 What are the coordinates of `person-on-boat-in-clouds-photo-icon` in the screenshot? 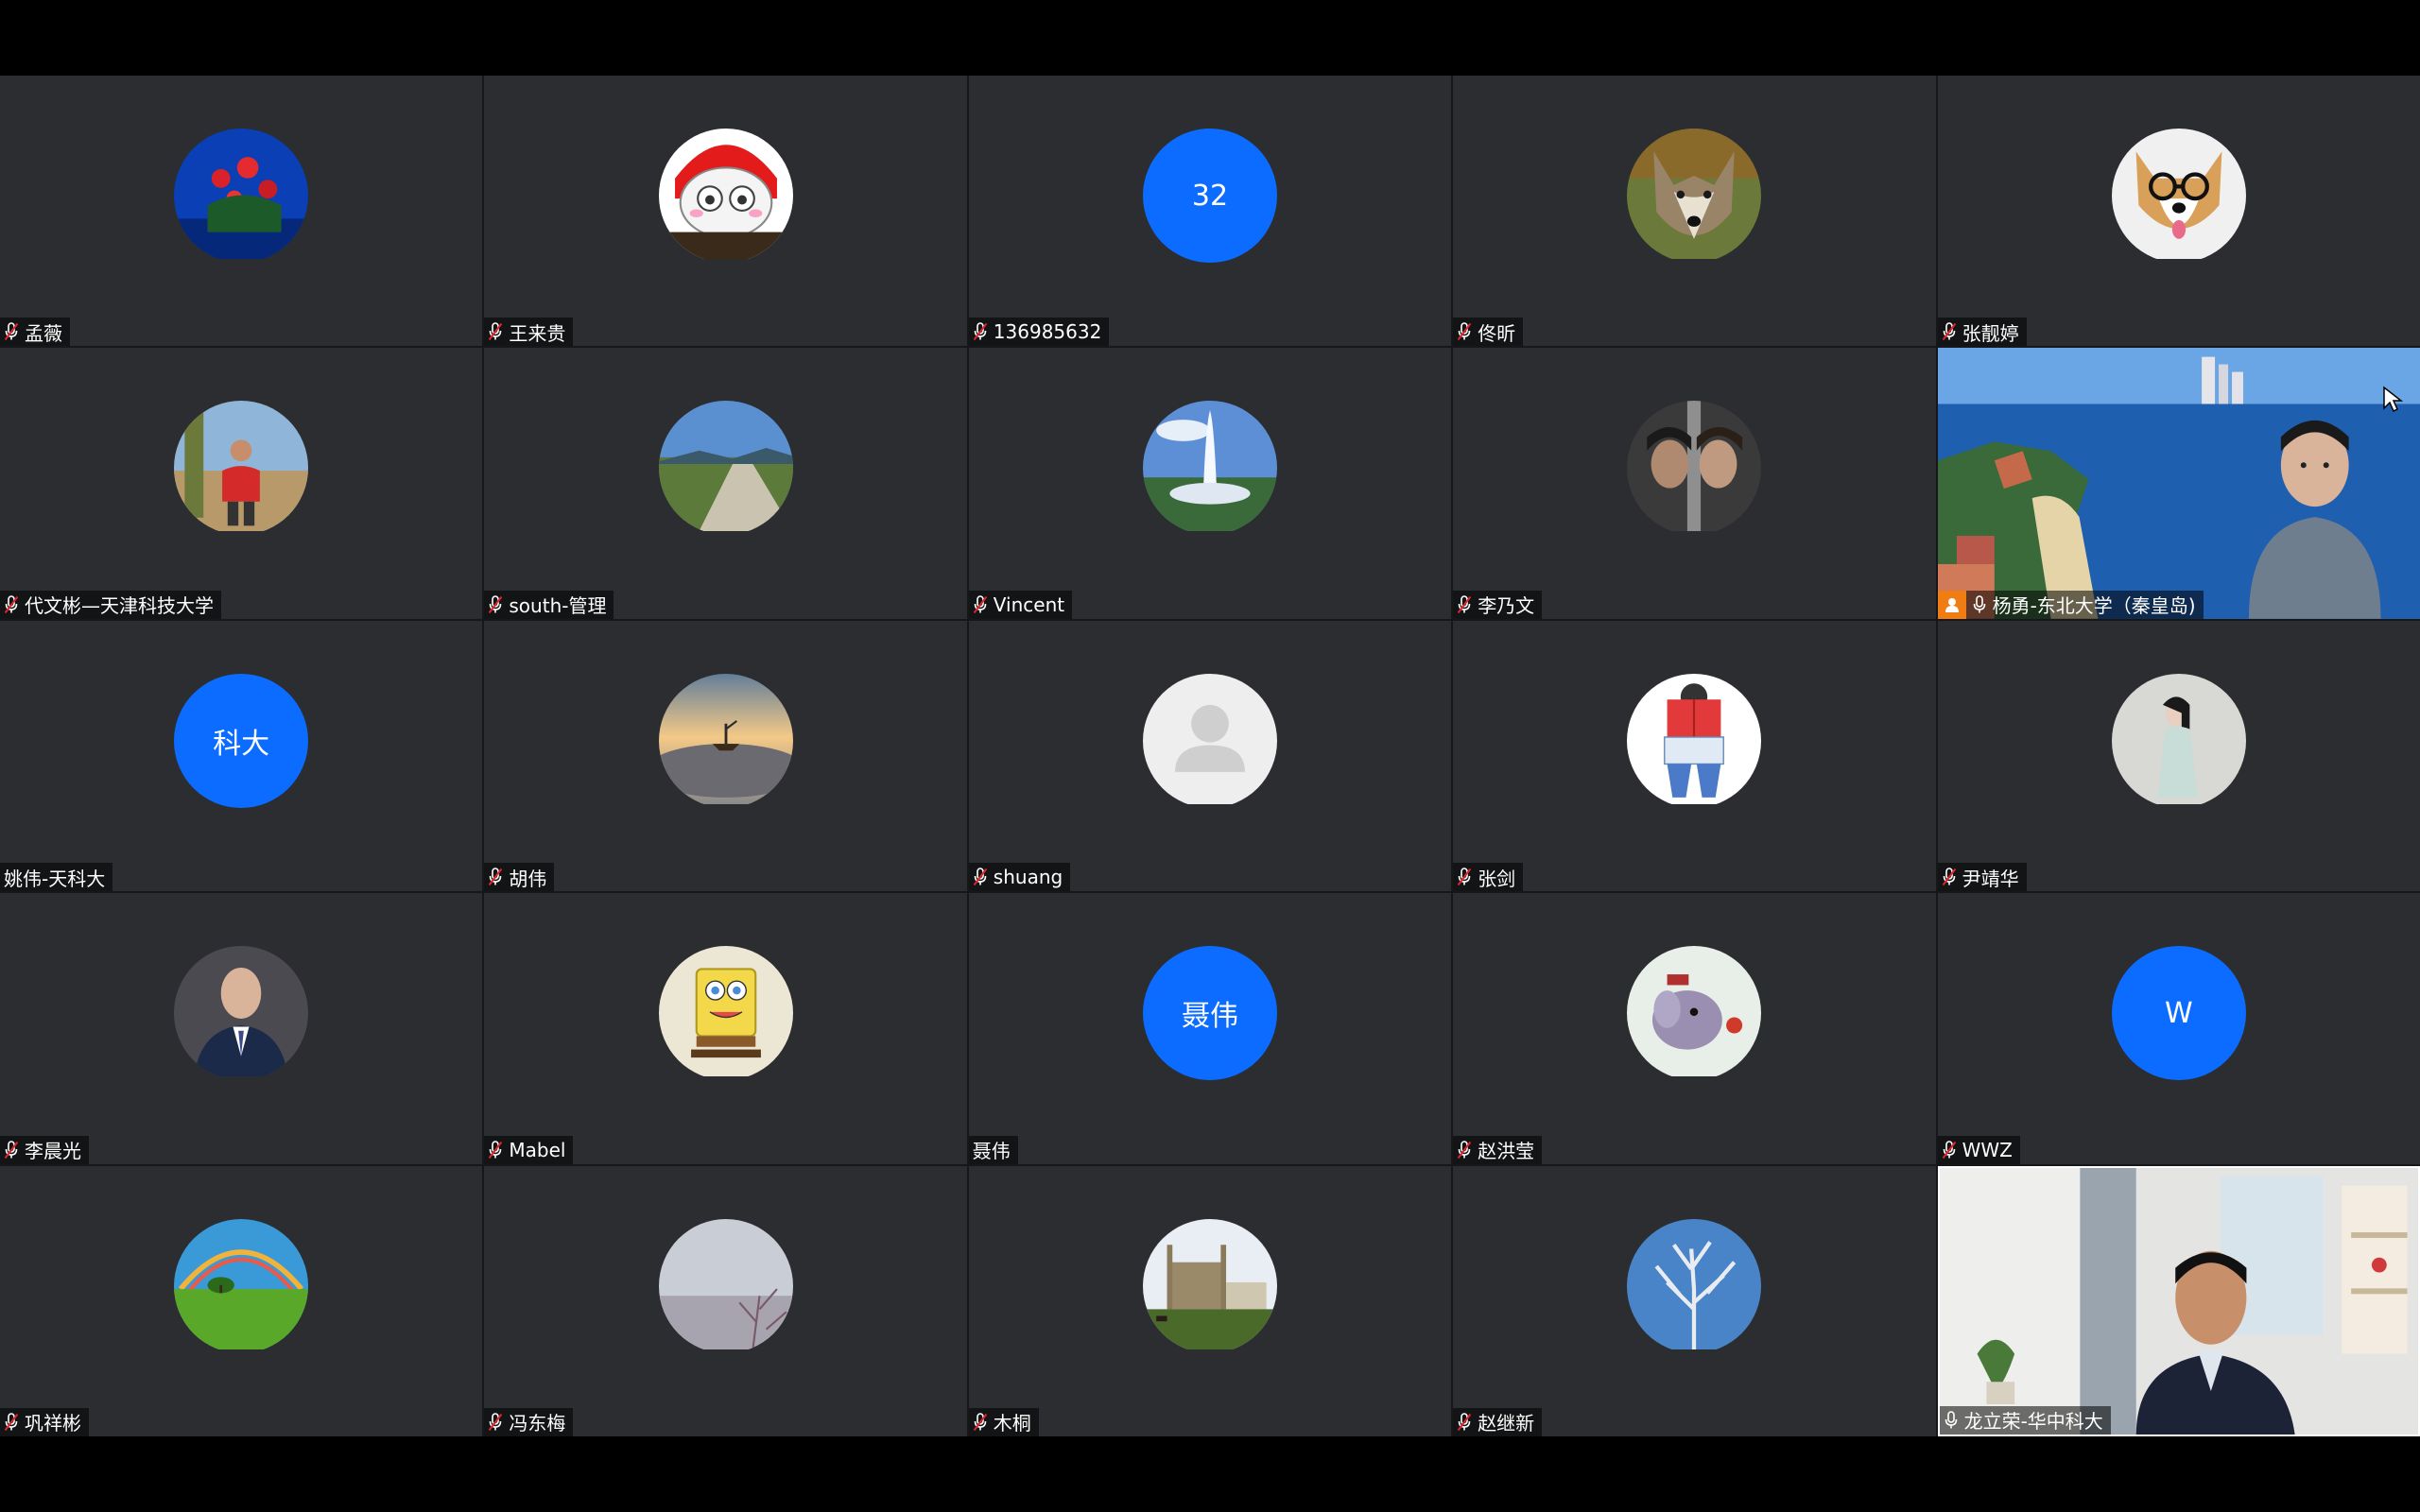 It's located at (725, 740).